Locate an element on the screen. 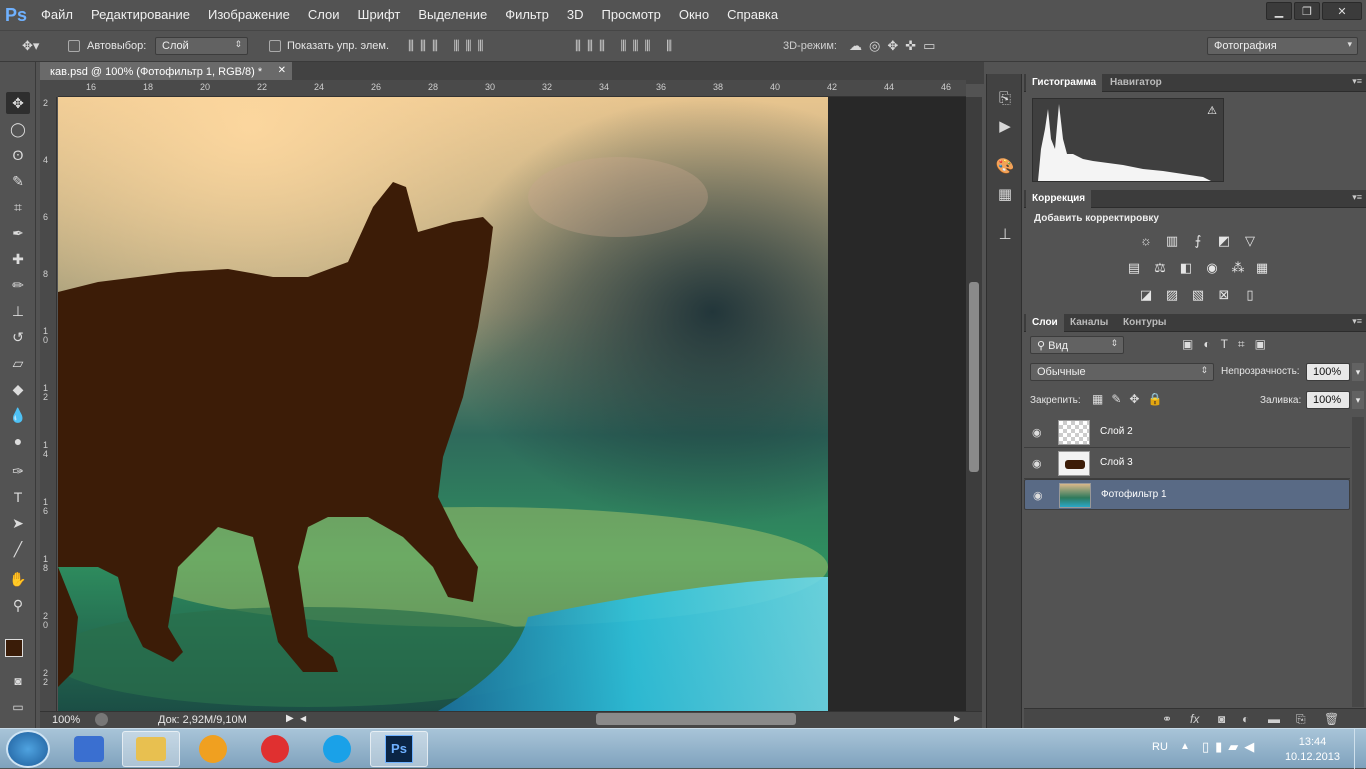 Image resolution: width=1366 pixels, height=769 pixels. 3d-mode-icons: ☁◎✥✜▭ is located at coordinates (895, 46).